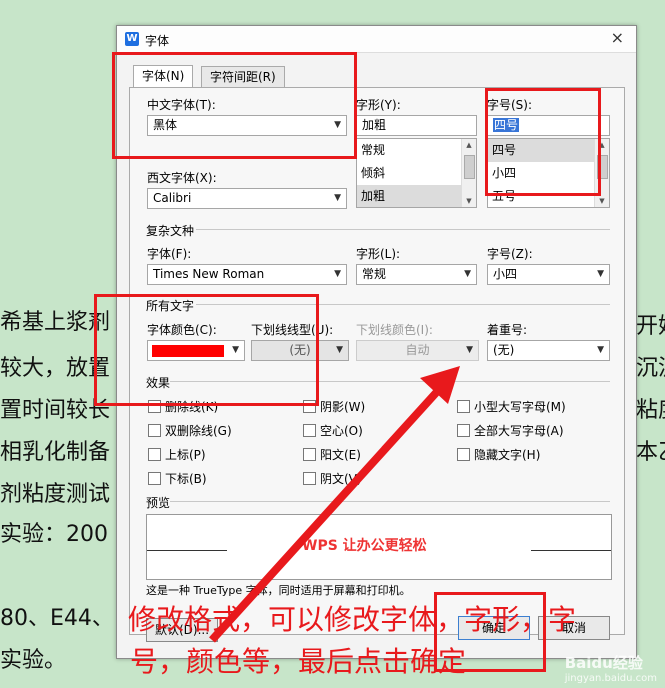 This screenshot has height=688, width=665. I want to click on watermark-brand: Baidu经验, so click(603, 663).